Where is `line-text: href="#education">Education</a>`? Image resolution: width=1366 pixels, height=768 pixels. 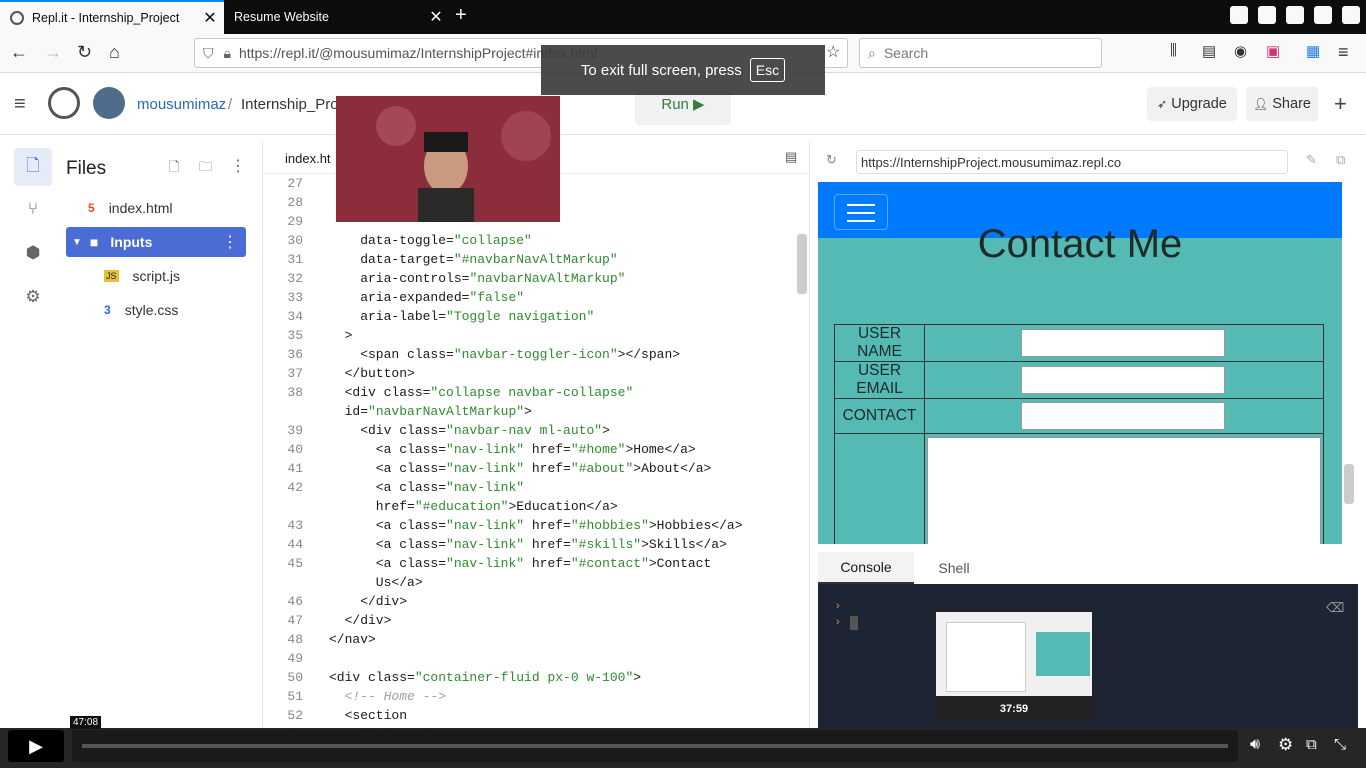
line-text: href="#education">Education</a> is located at coordinates (473, 506).